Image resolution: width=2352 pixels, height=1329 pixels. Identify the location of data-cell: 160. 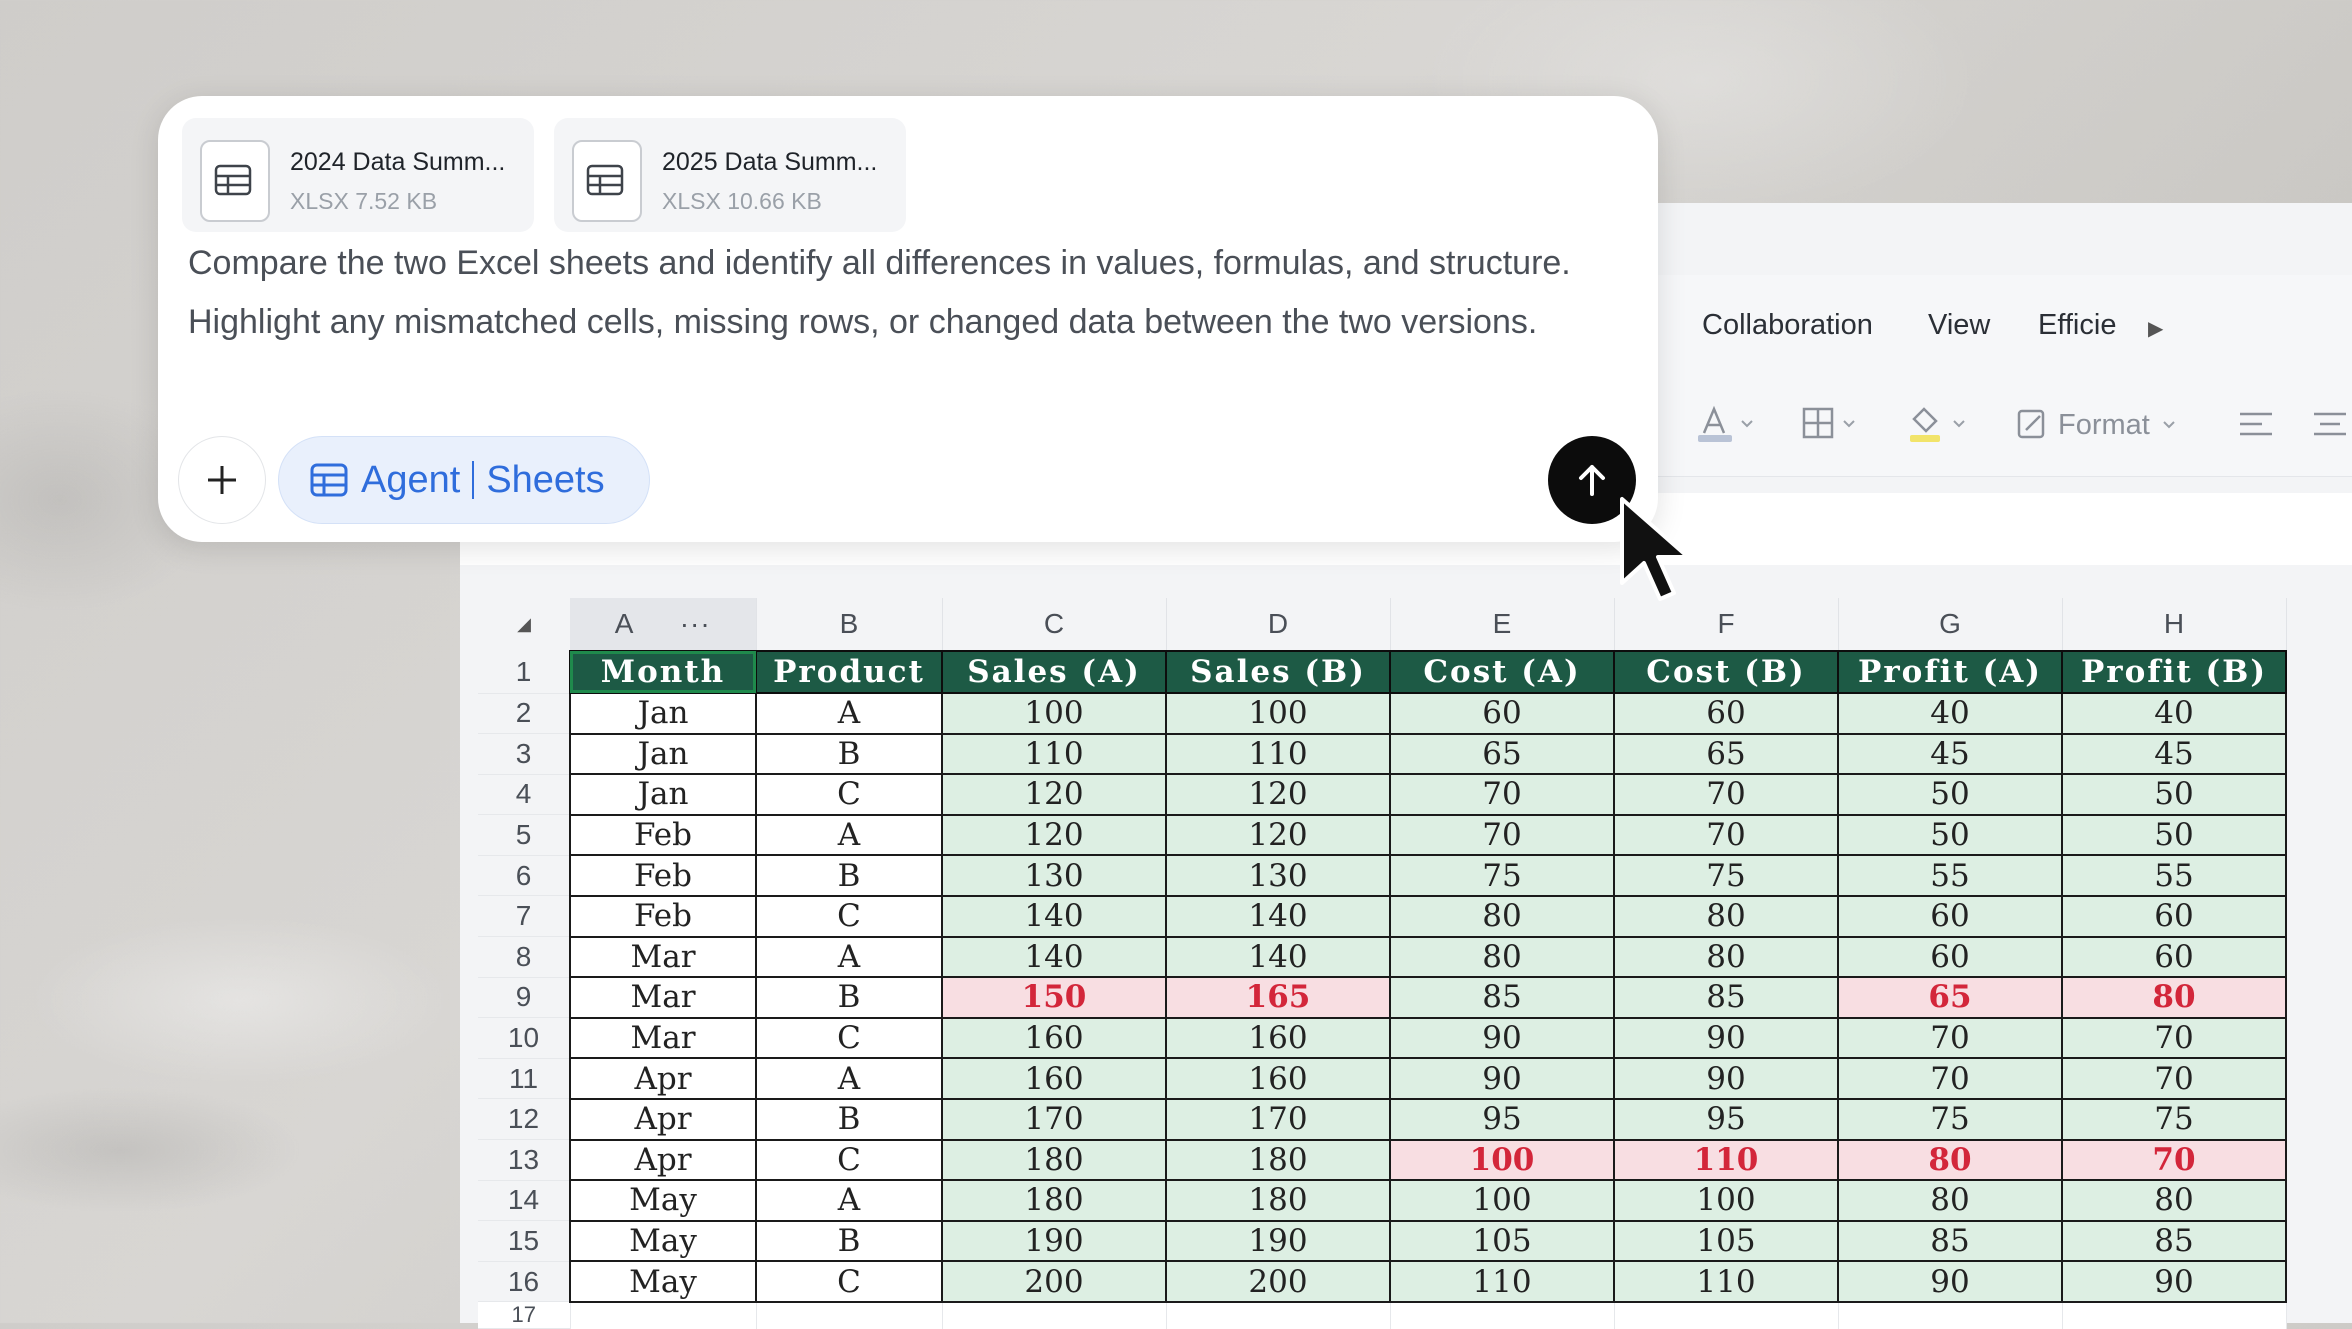
(1278, 1038).